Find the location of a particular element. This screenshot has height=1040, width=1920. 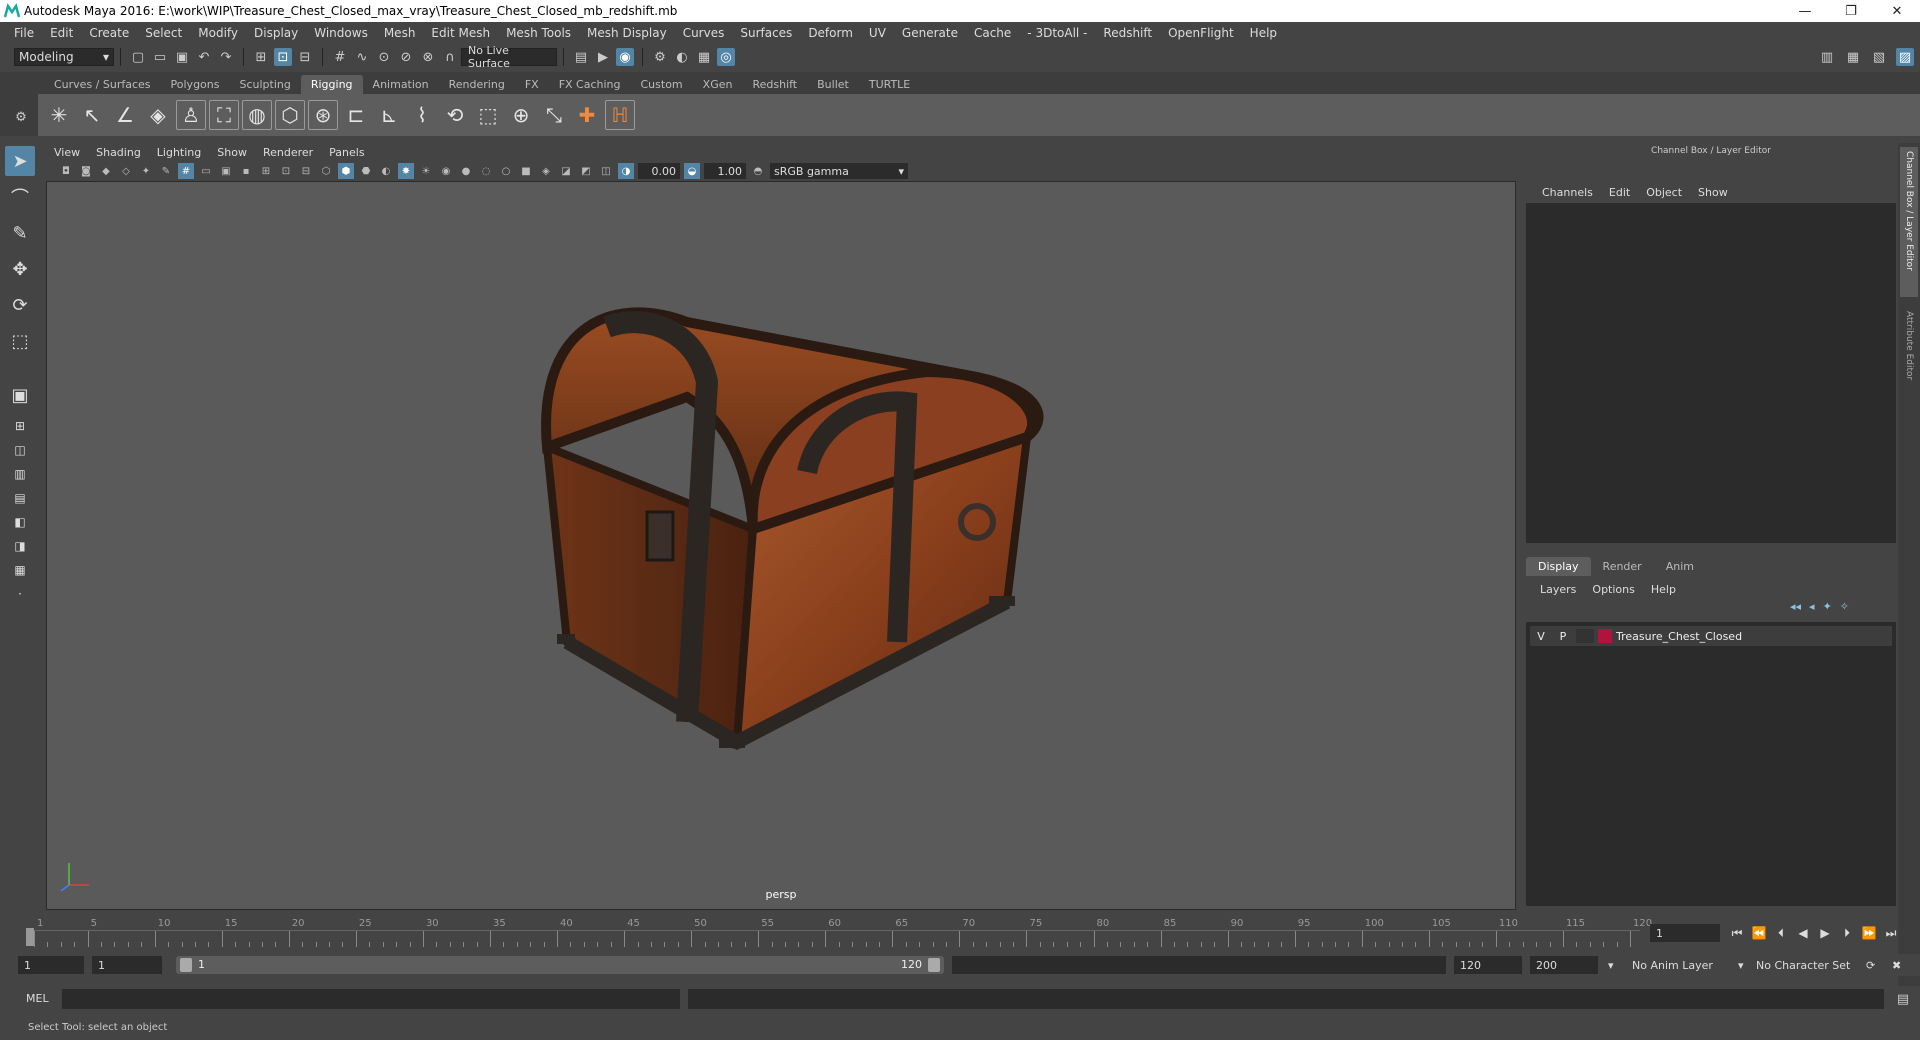

shelf-tab-fx: FX is located at coordinates (532, 84).